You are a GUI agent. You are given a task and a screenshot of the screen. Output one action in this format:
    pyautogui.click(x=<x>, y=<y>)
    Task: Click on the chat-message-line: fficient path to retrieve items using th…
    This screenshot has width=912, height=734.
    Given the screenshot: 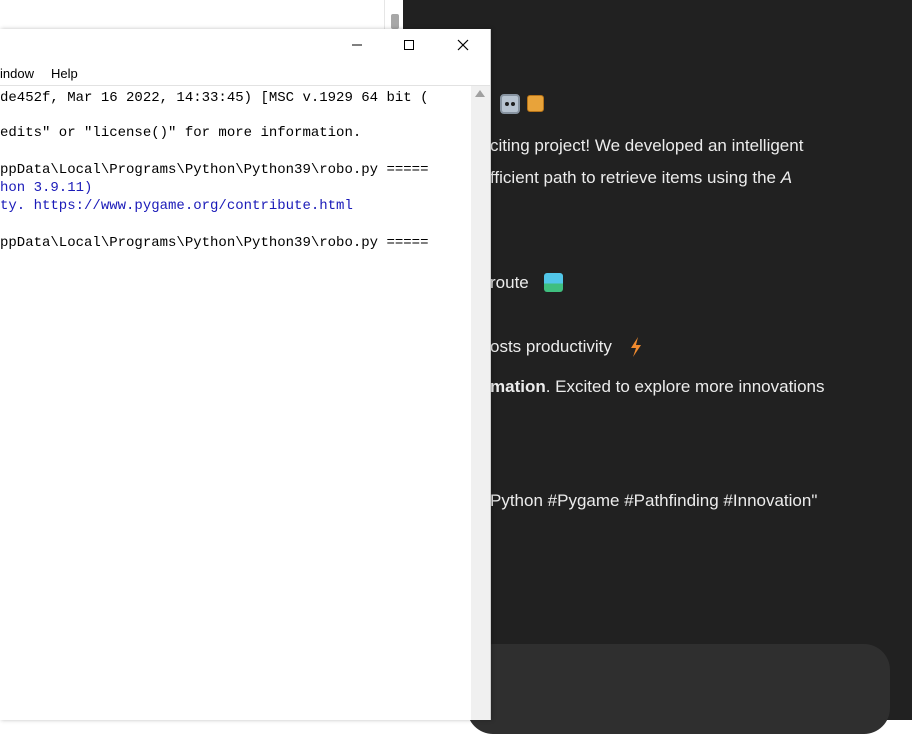 What is the action you would take?
    pyautogui.click(x=641, y=178)
    